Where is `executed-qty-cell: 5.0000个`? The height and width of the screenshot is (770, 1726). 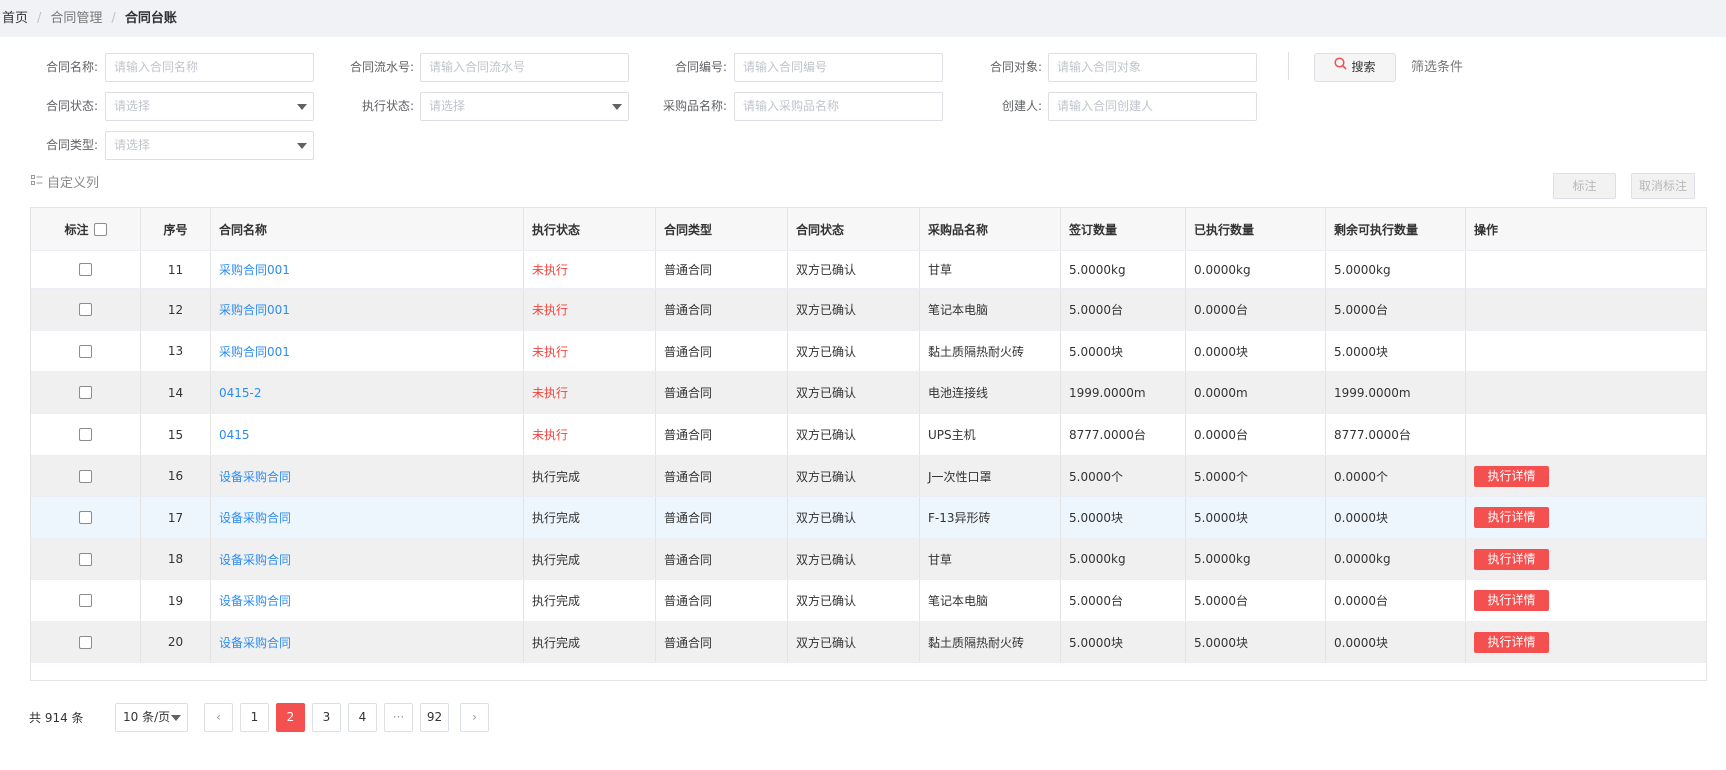 executed-qty-cell: 5.0000个 is located at coordinates (1256, 476).